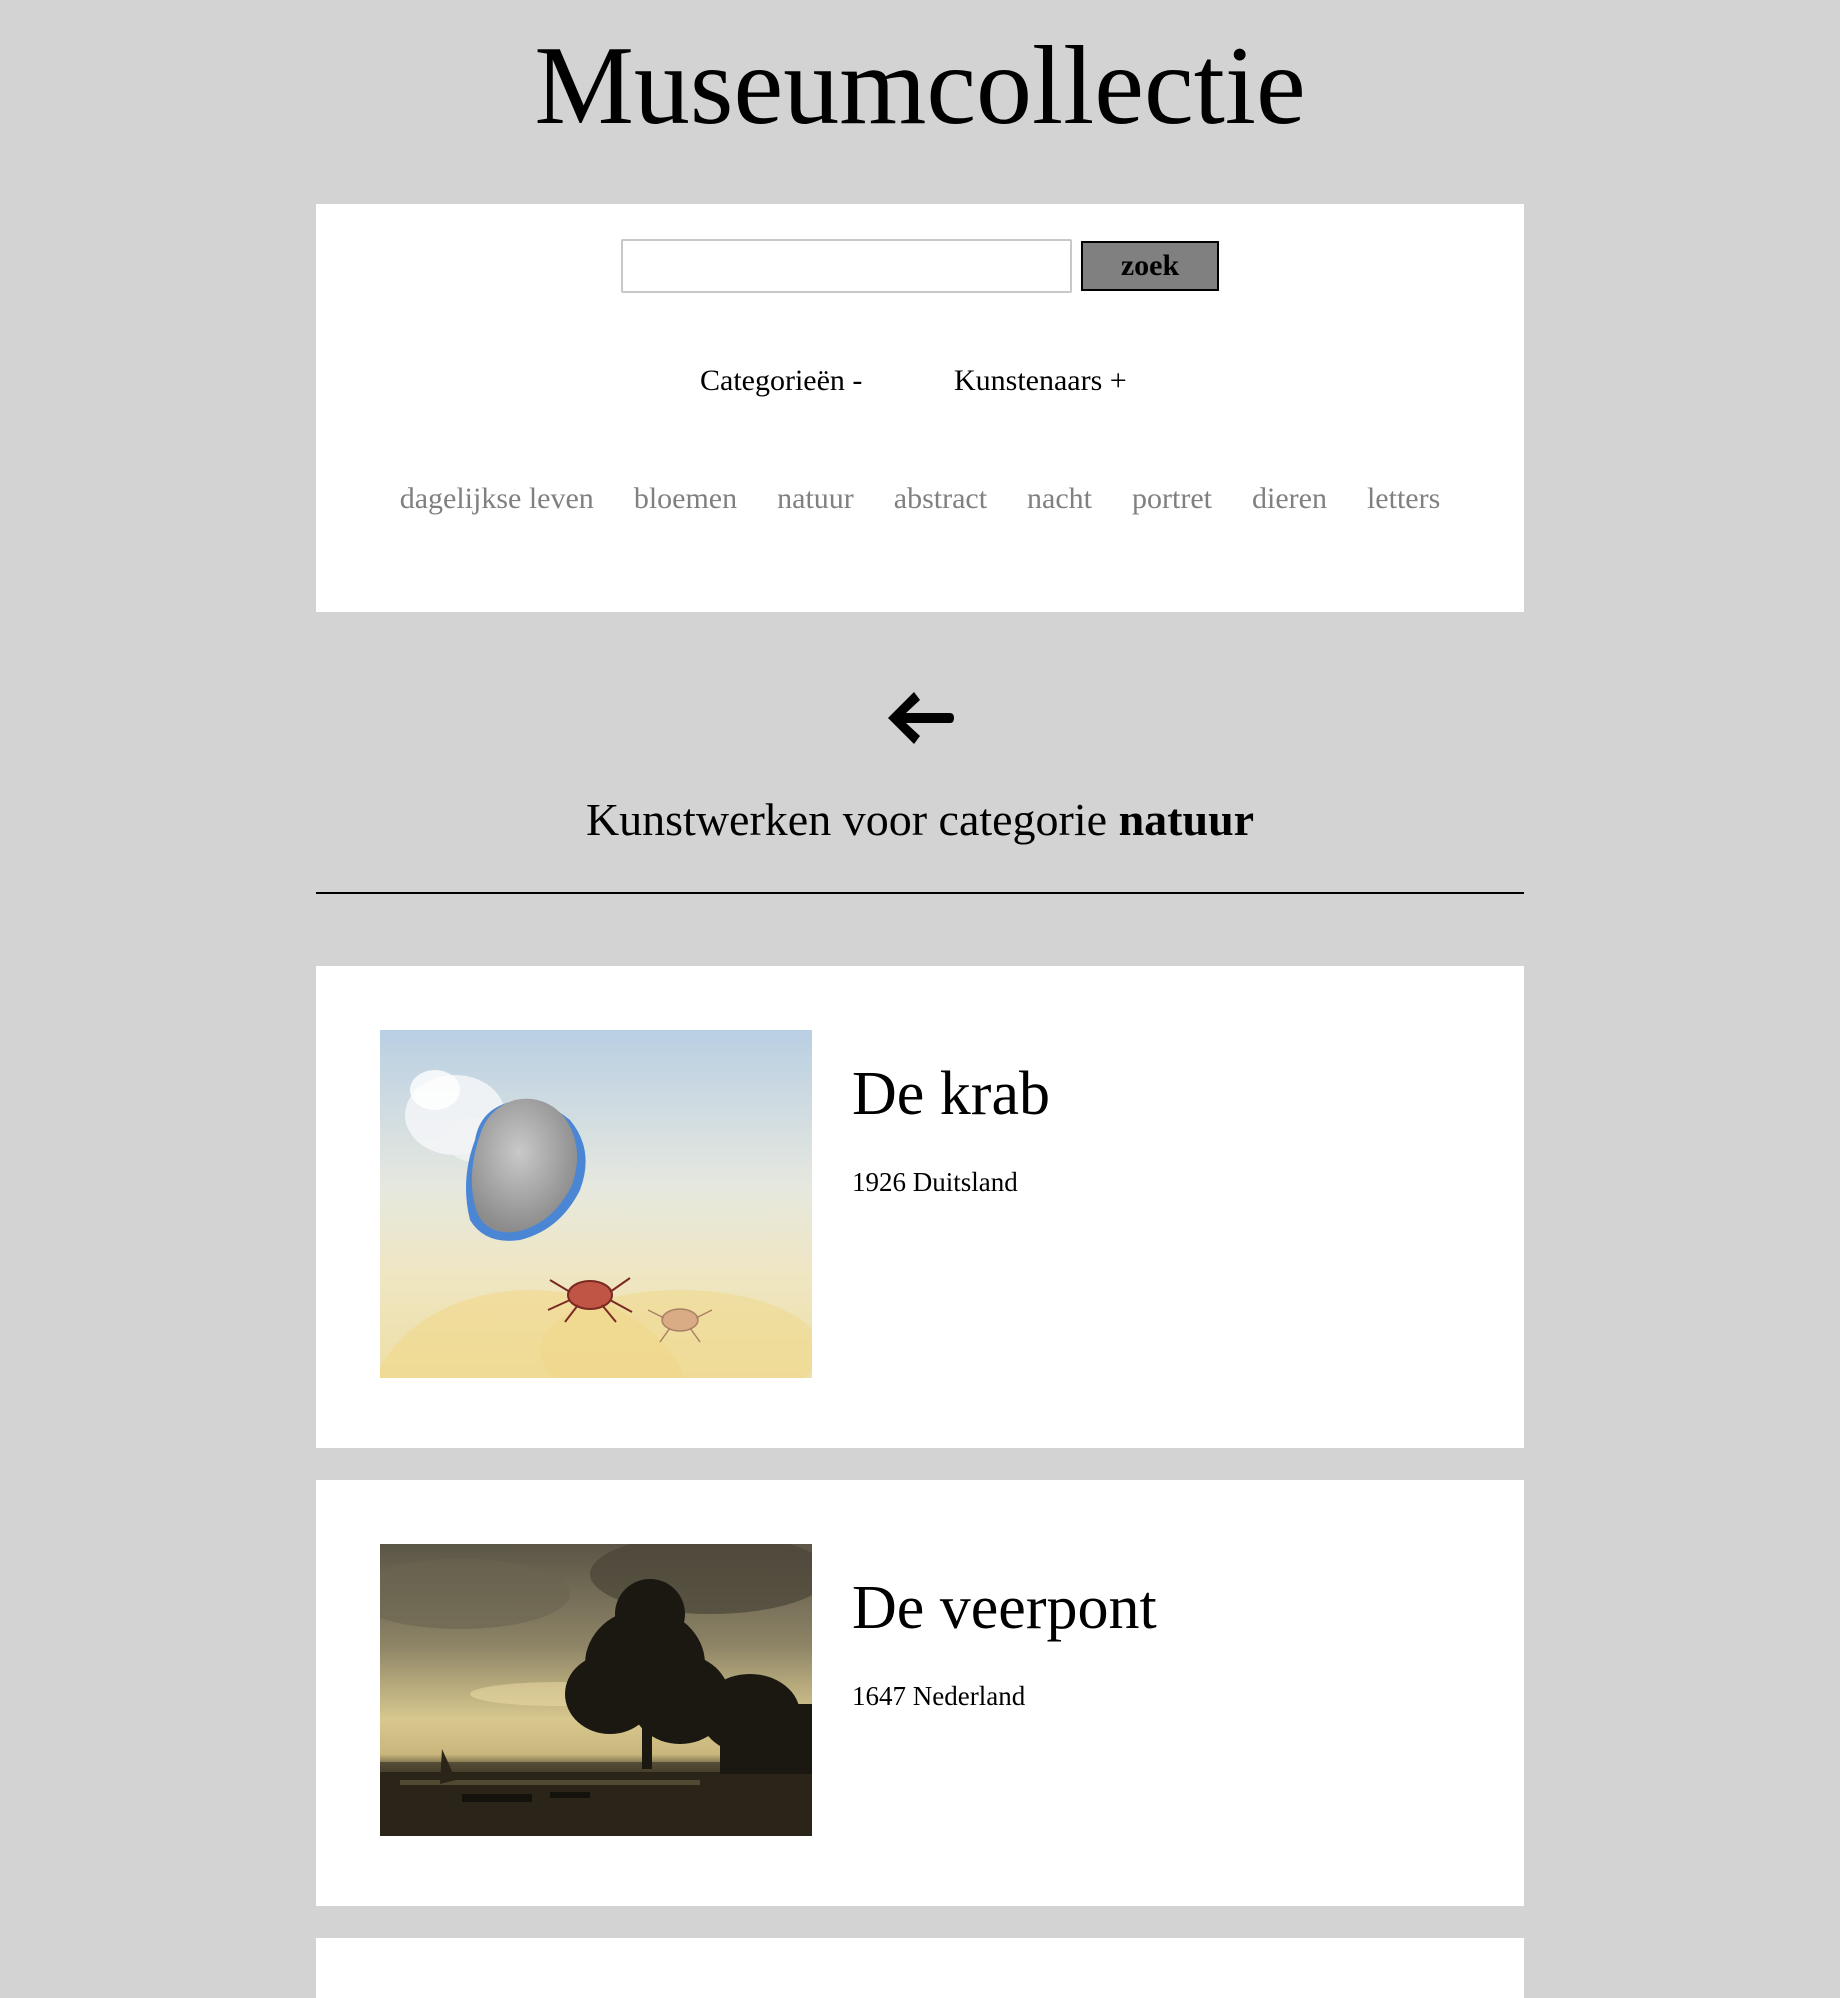  Describe the element at coordinates (951, 1094) in the screenshot. I see `artwork-title: De krab` at that location.